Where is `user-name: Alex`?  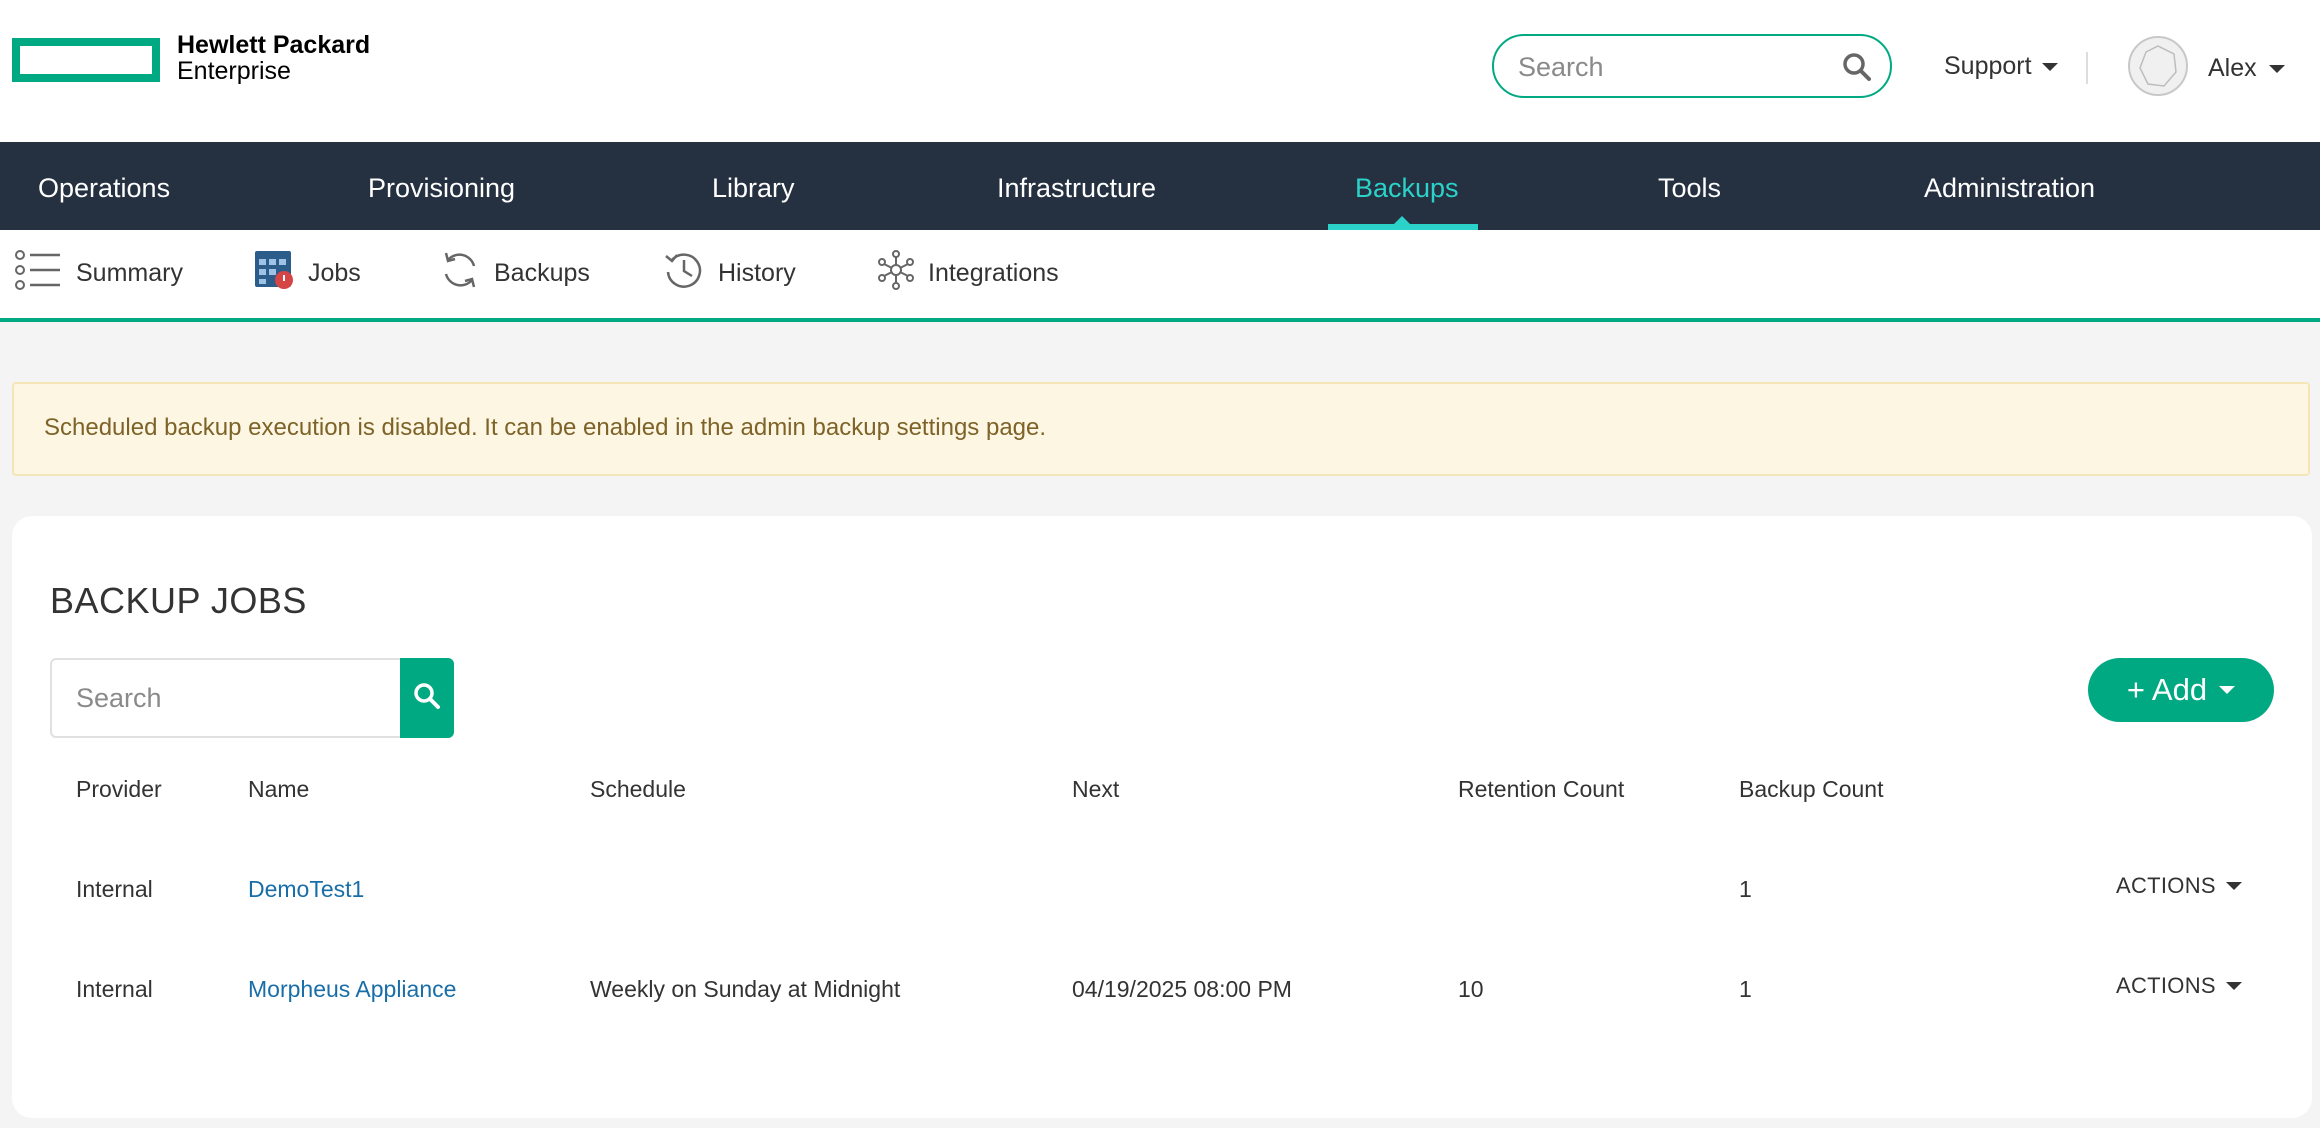 user-name: Alex is located at coordinates (2232, 68).